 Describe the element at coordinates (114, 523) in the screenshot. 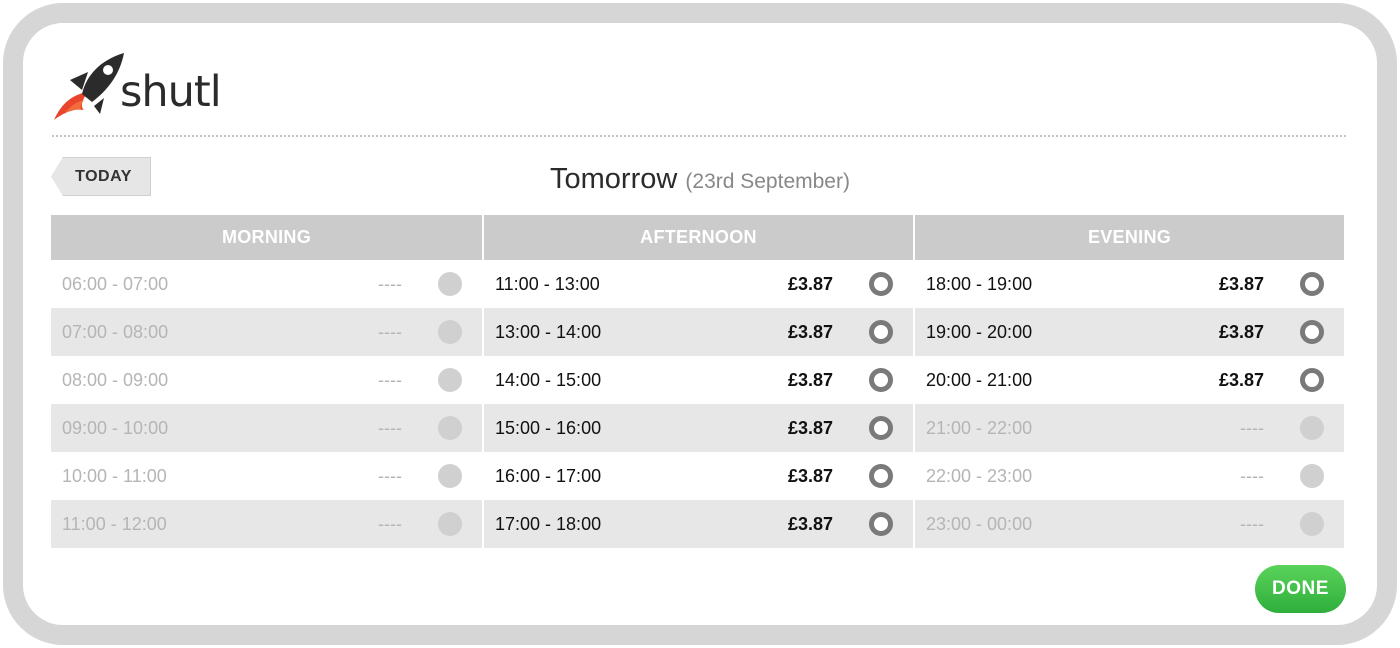

I see `timeslot-time: 11:00 - 12:00` at that location.